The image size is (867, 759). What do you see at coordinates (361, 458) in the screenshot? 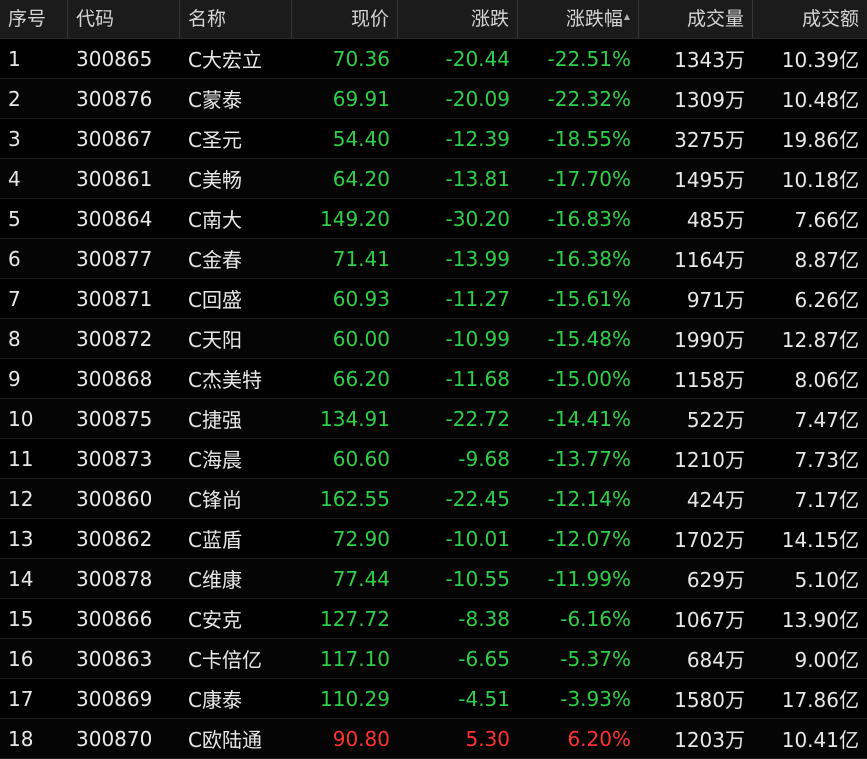
I see `cell-price: 60.60` at bounding box center [361, 458].